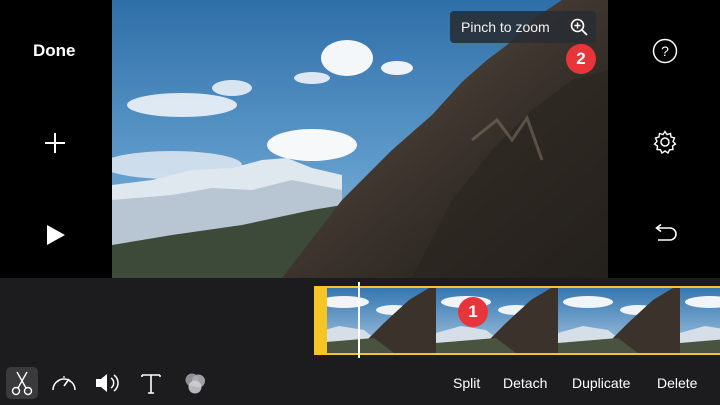 The width and height of the screenshot is (720, 405). I want to click on detach-button: Detach, so click(525, 383).